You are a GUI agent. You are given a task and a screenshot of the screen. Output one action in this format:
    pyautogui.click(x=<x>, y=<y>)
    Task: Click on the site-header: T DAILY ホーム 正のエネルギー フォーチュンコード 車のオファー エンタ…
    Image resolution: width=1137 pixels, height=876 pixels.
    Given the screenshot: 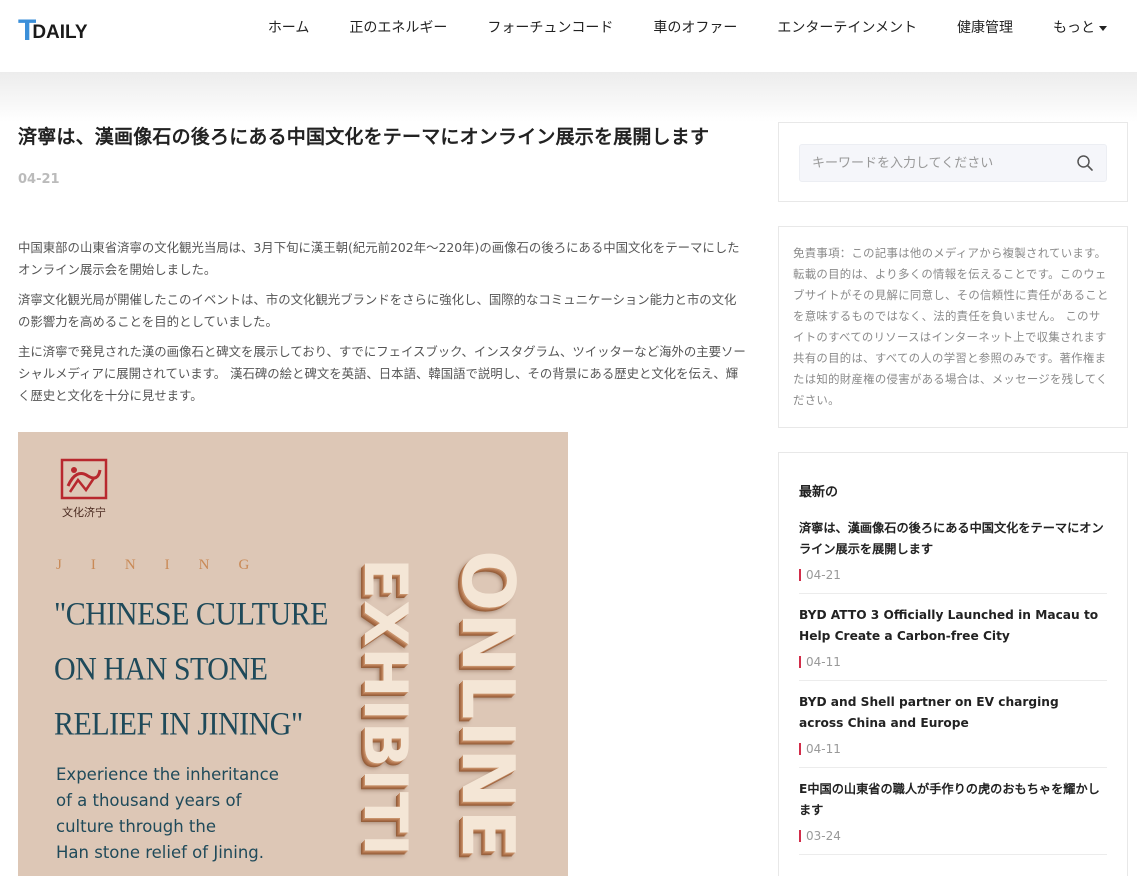 What is the action you would take?
    pyautogui.click(x=568, y=36)
    